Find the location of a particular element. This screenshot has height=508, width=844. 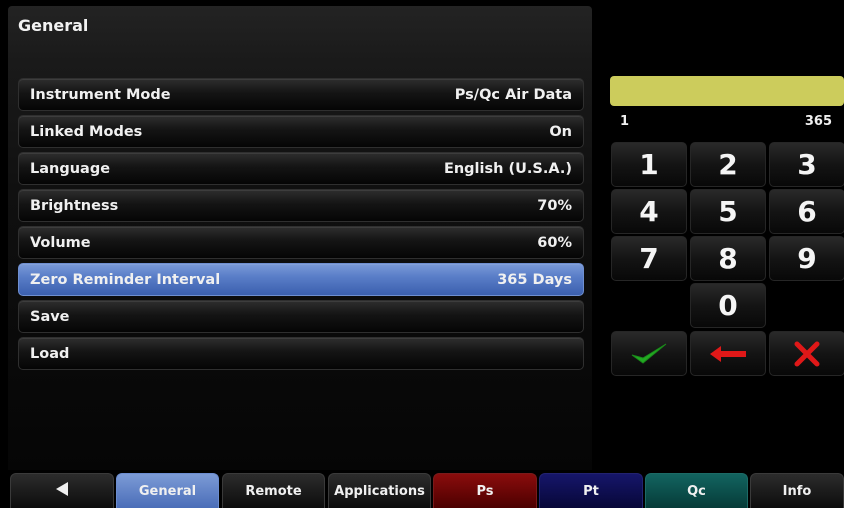

page-title: General is located at coordinates (53, 25).